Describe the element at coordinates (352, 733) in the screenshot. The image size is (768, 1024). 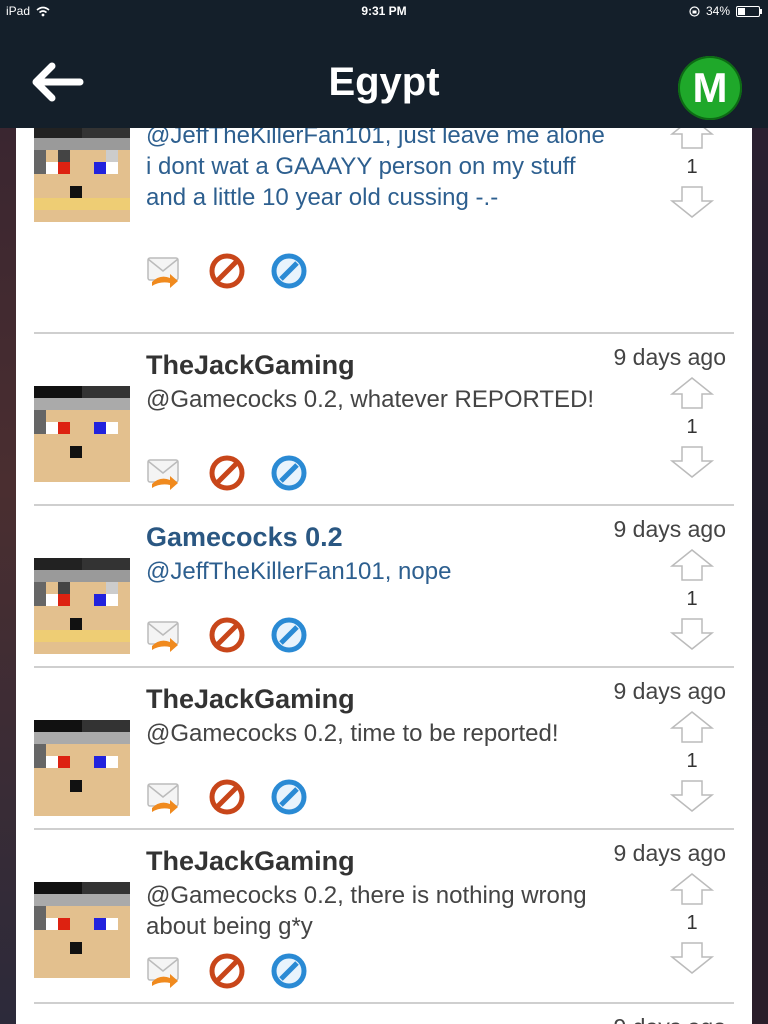
I see `comment-text: @Gamecocks 0.2, time to be reported!` at that location.